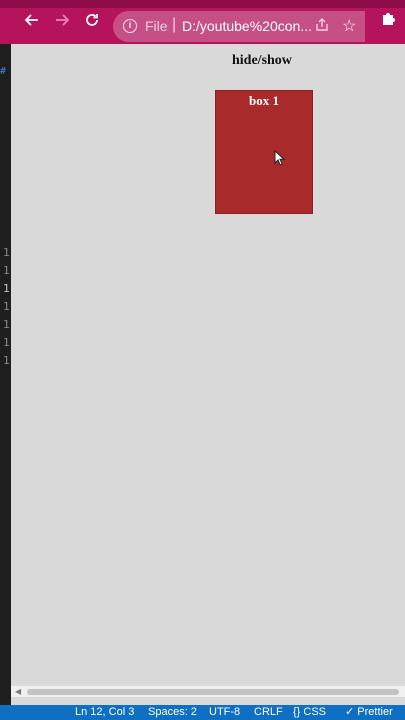  I want to click on forward-button, so click(62, 22).